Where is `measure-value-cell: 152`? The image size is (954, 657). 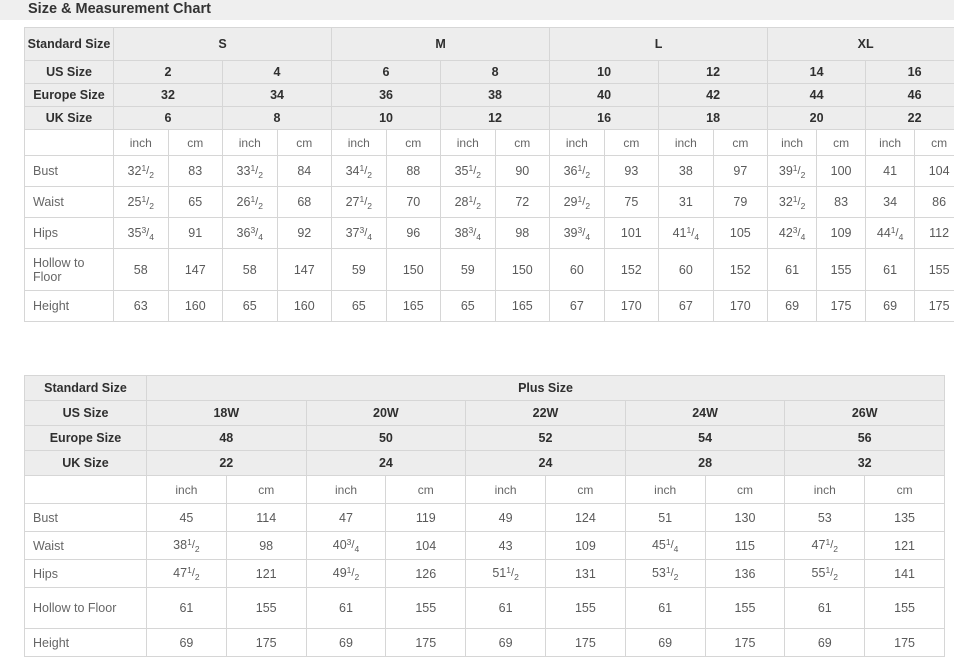
measure-value-cell: 152 is located at coordinates (740, 270).